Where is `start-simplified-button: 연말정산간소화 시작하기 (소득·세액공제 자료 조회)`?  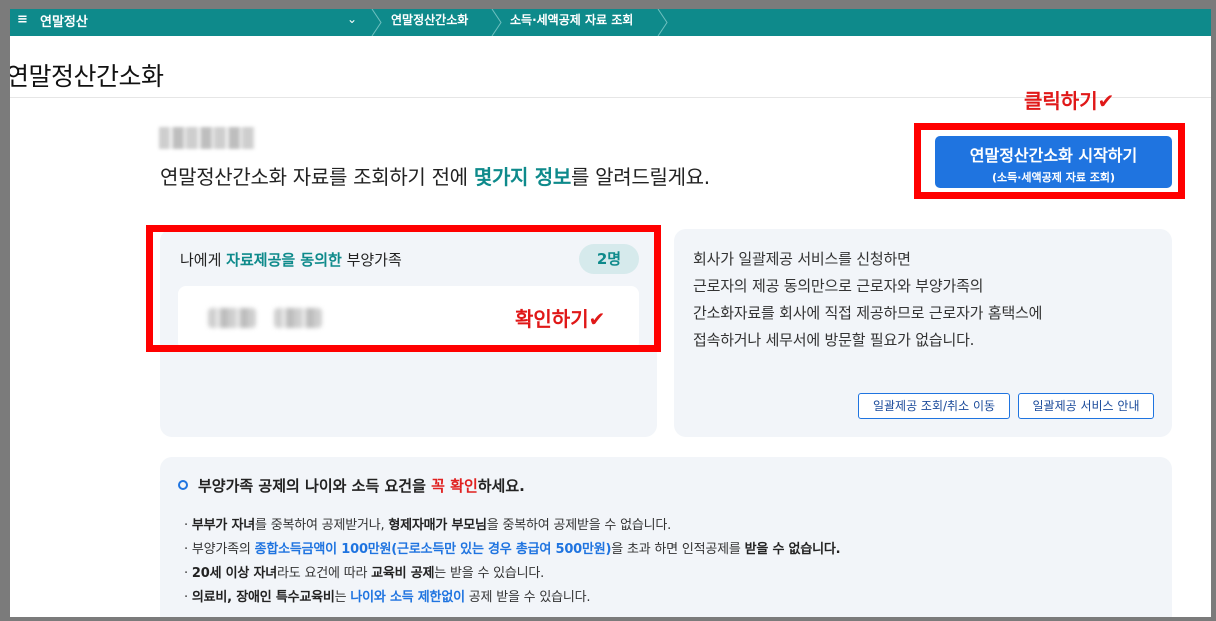
start-simplified-button: 연말정산간소화 시작하기 (소득·세액공제 자료 조회) is located at coordinates (1053, 162).